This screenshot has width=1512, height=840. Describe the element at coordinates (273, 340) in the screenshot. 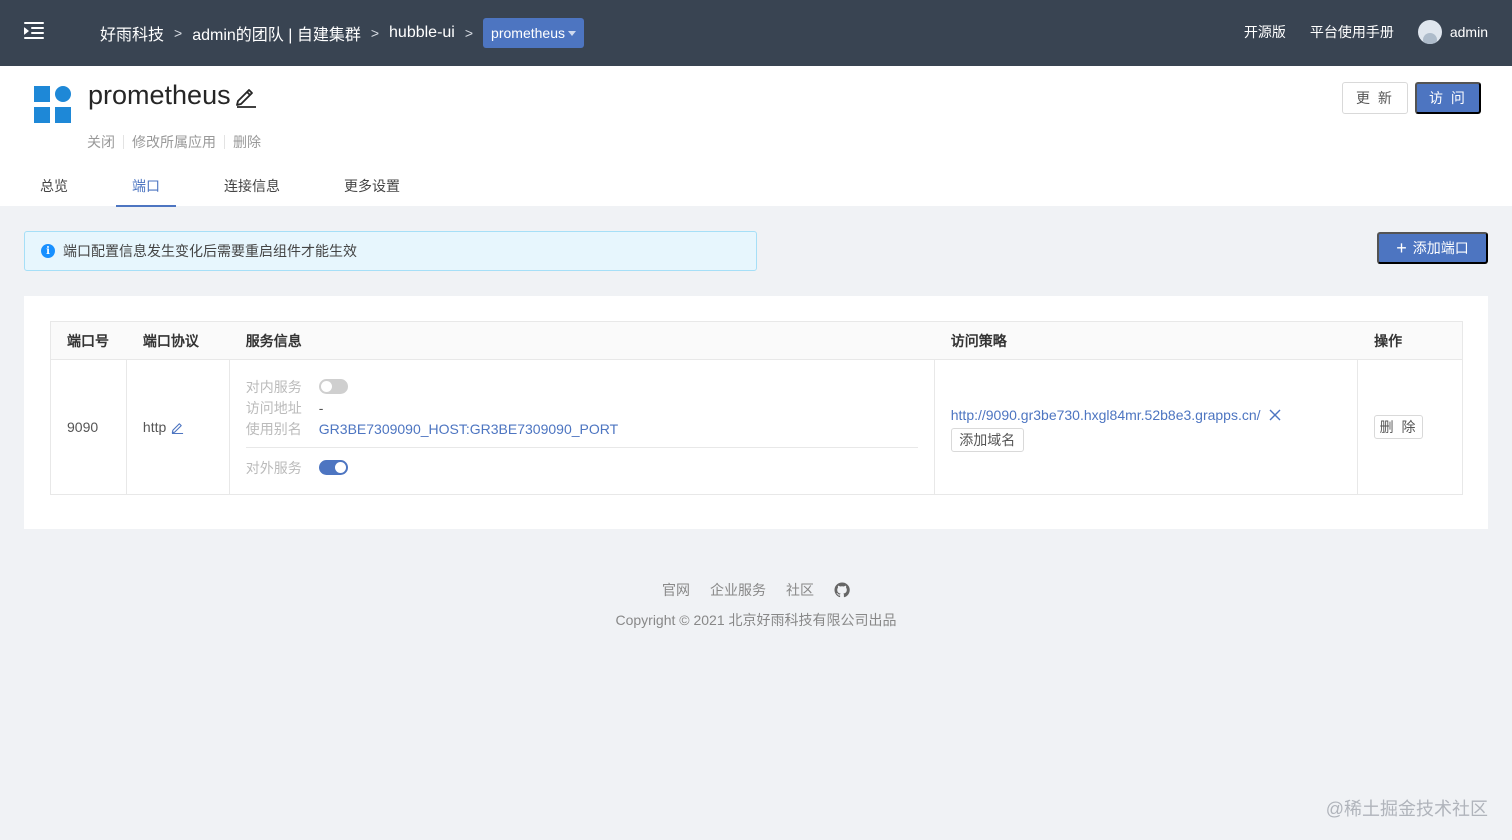

I see `header-service-info: 服务信息` at that location.